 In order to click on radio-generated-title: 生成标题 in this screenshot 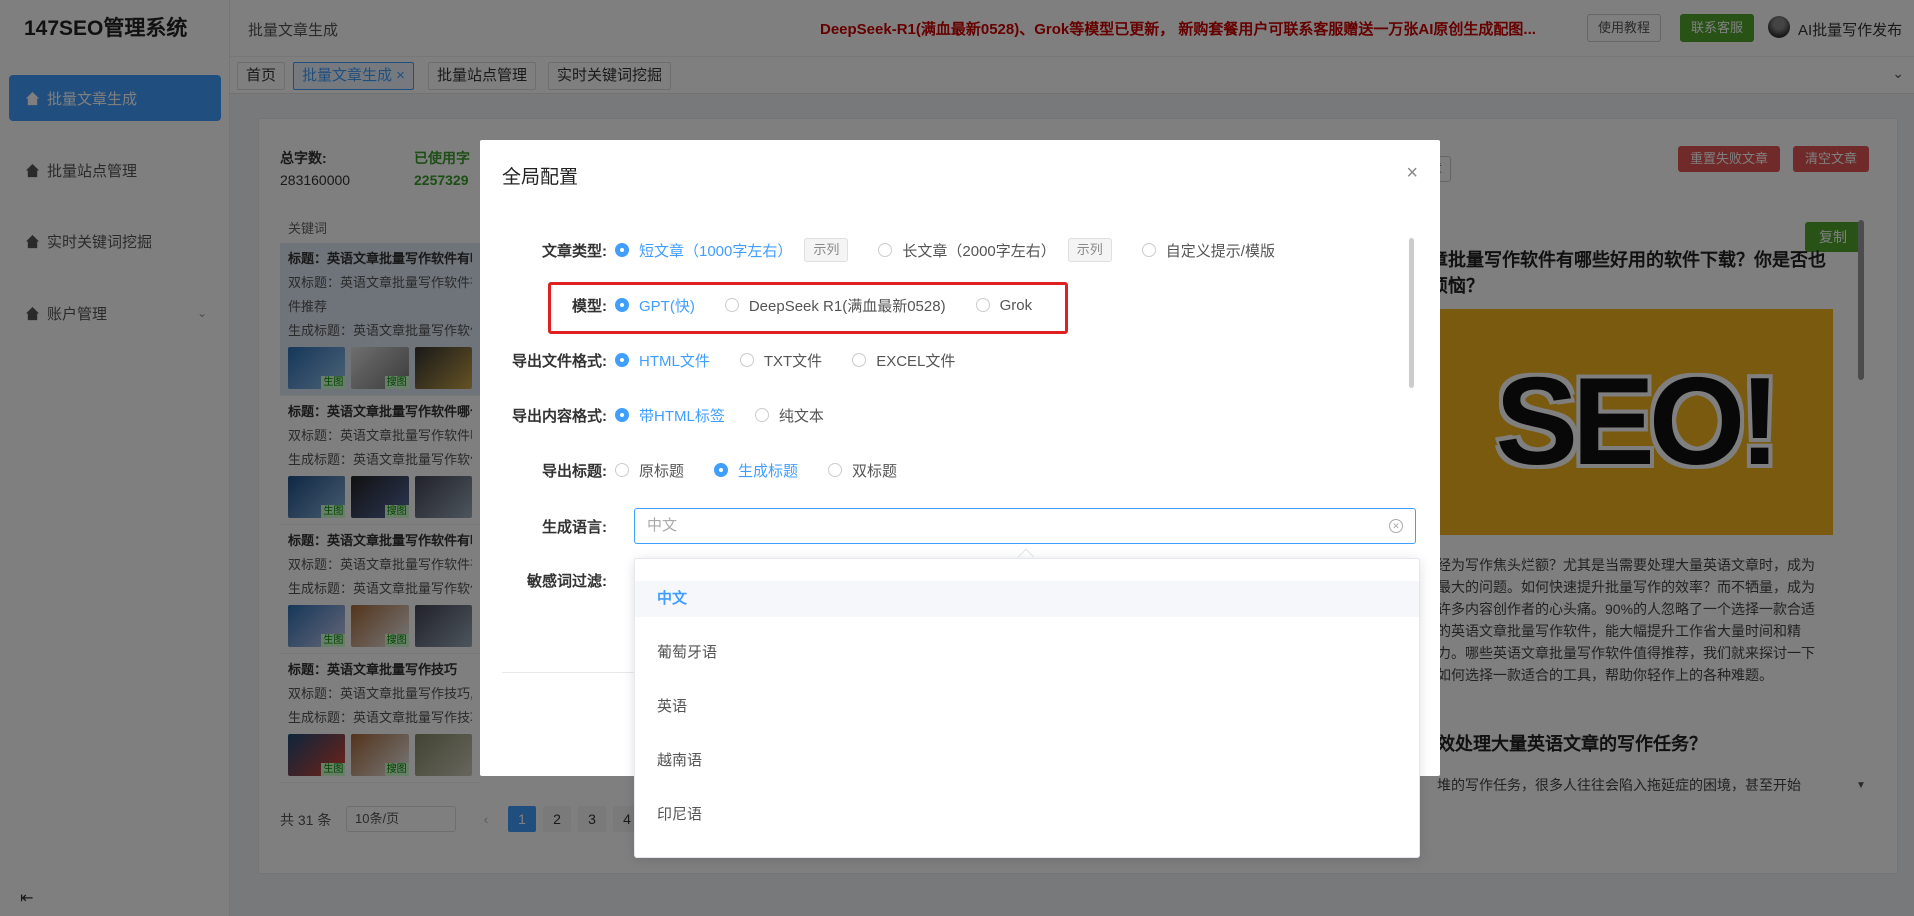, I will do `click(756, 470)`.